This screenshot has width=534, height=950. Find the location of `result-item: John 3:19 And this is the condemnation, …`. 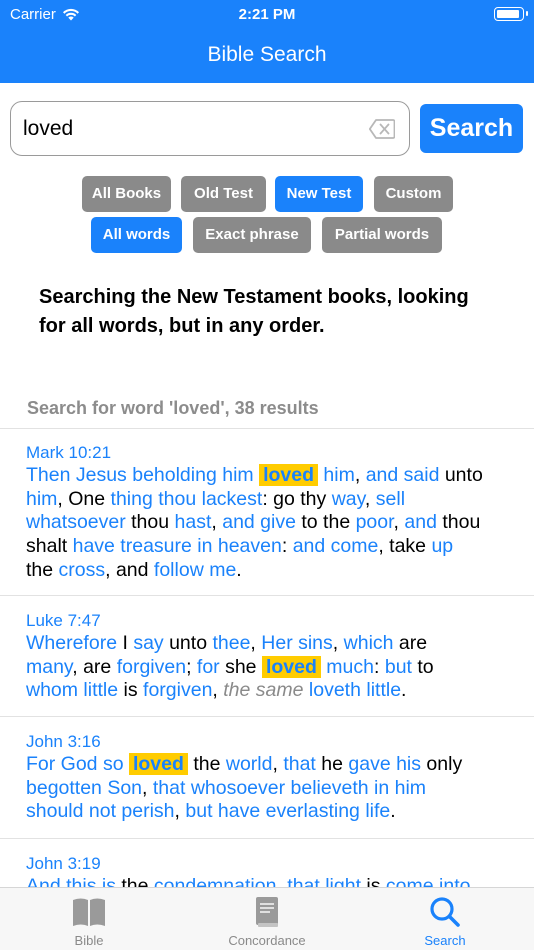

result-item: John 3:19 And this is the condemnation, … is located at coordinates (267, 863).